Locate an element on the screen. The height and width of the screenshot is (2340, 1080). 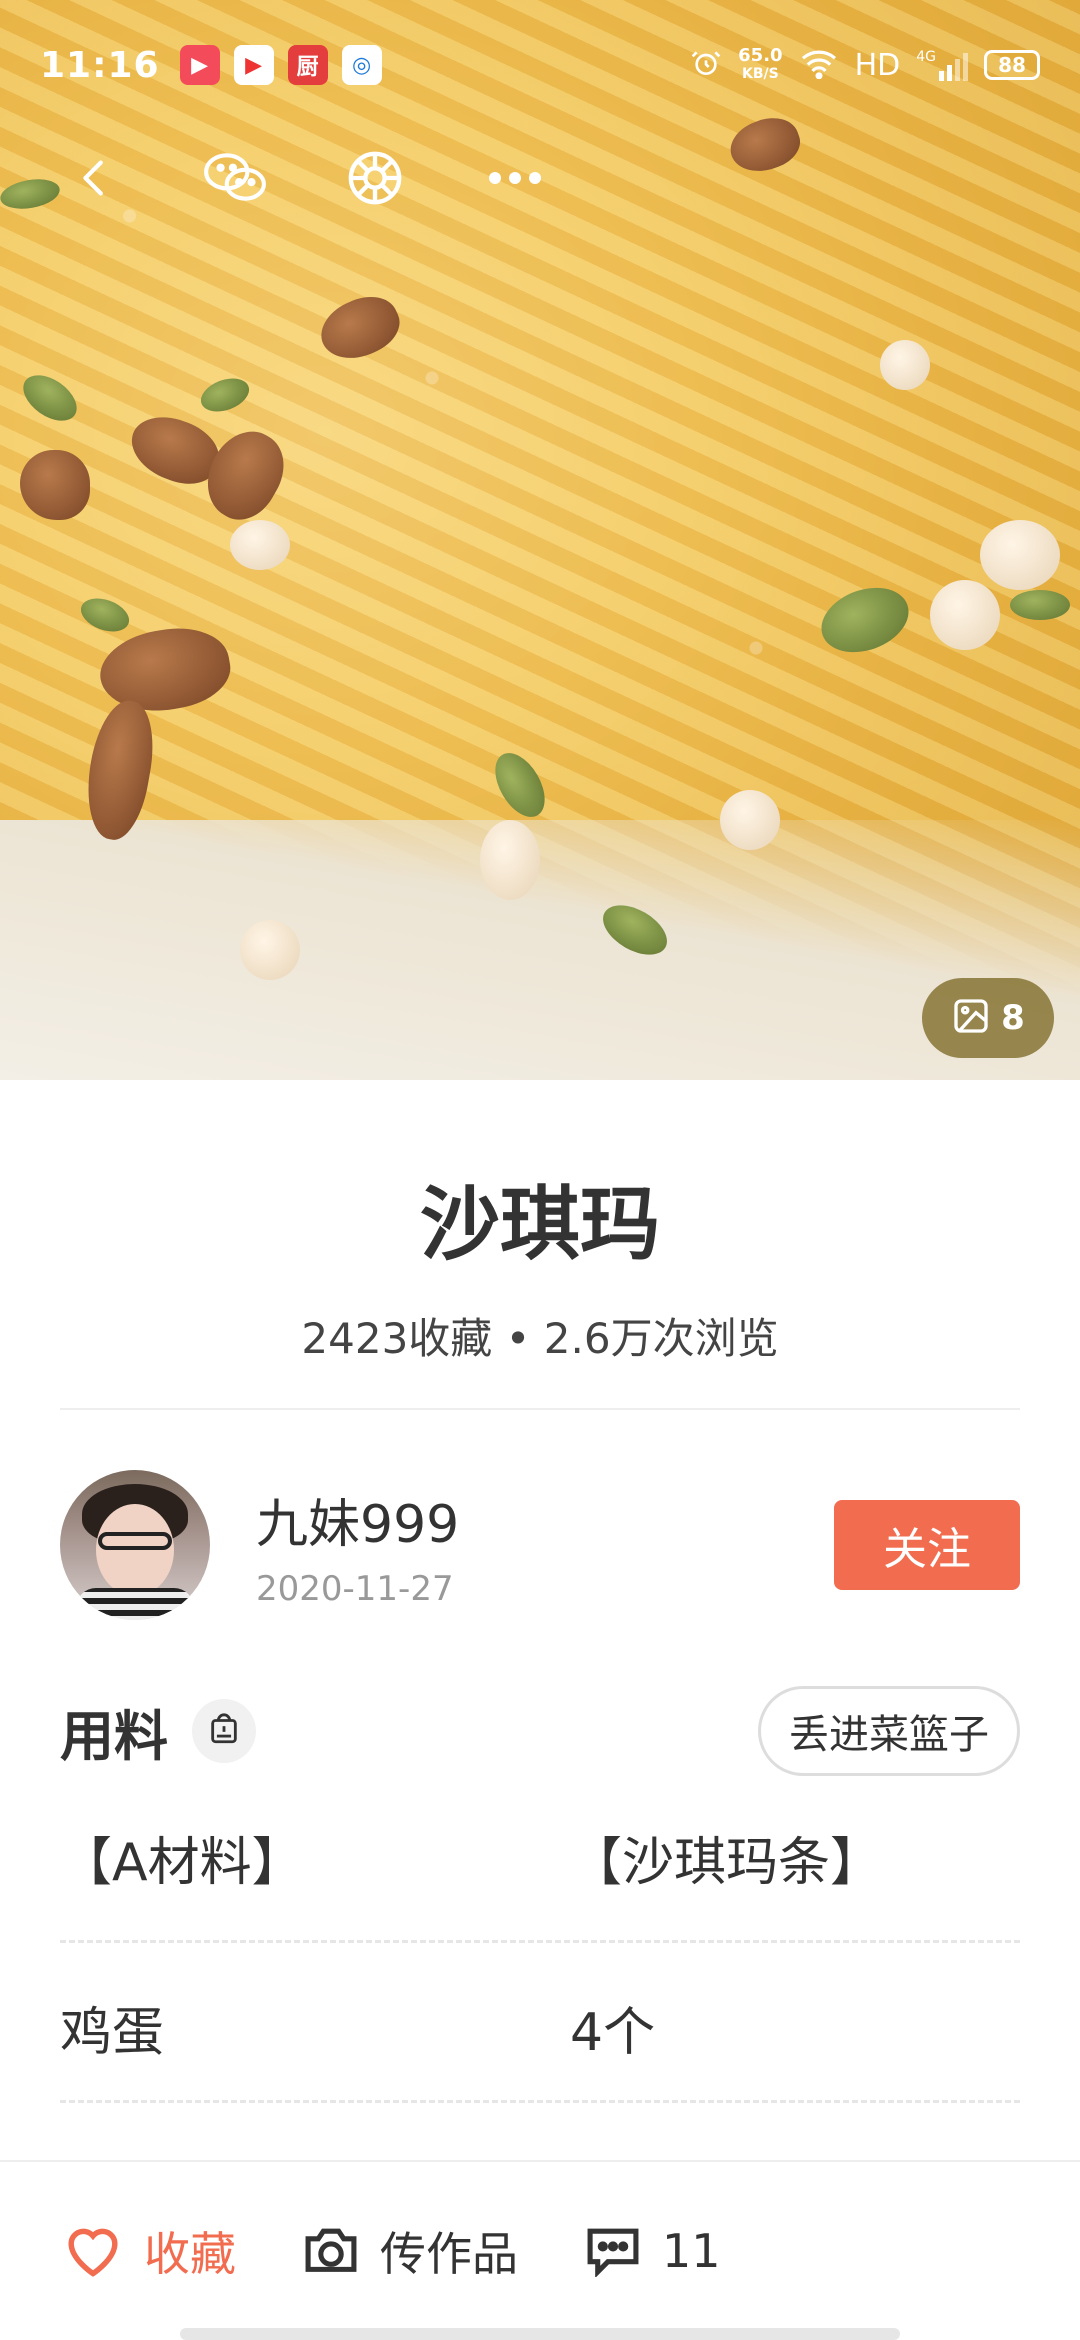
upload-work-button: 传作品 is located at coordinates (409, 2251).